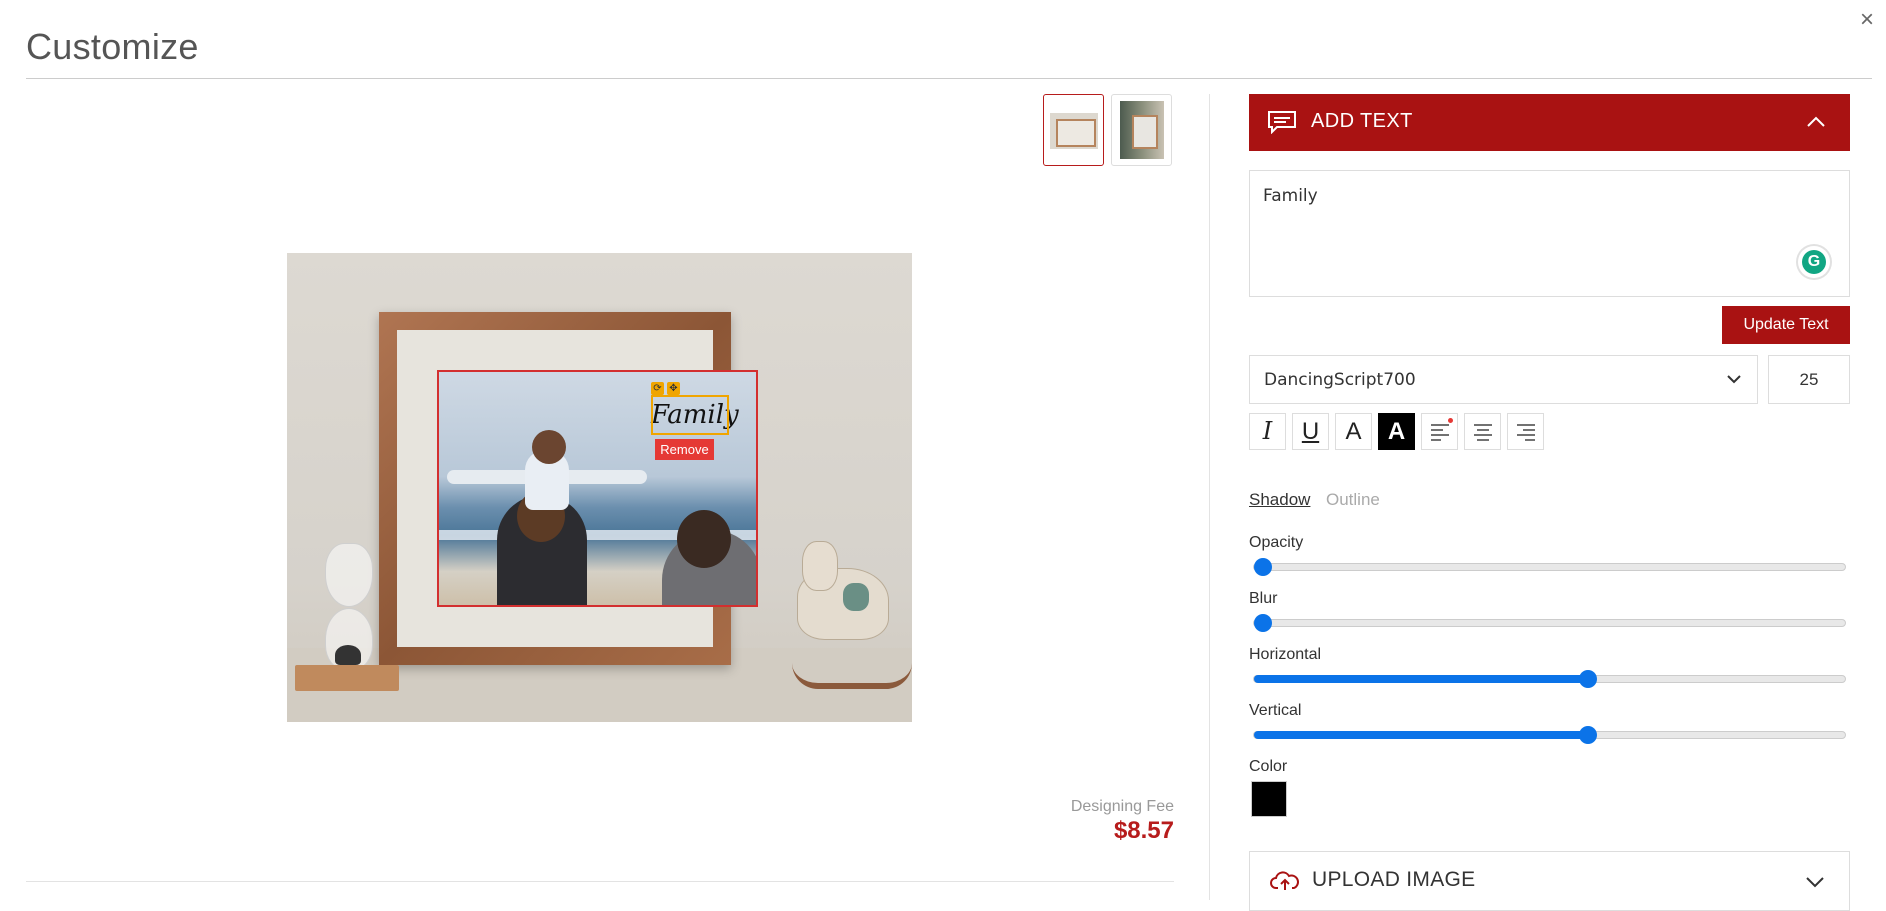  What do you see at coordinates (1809, 379) in the screenshot?
I see `font-size-input: 25` at bounding box center [1809, 379].